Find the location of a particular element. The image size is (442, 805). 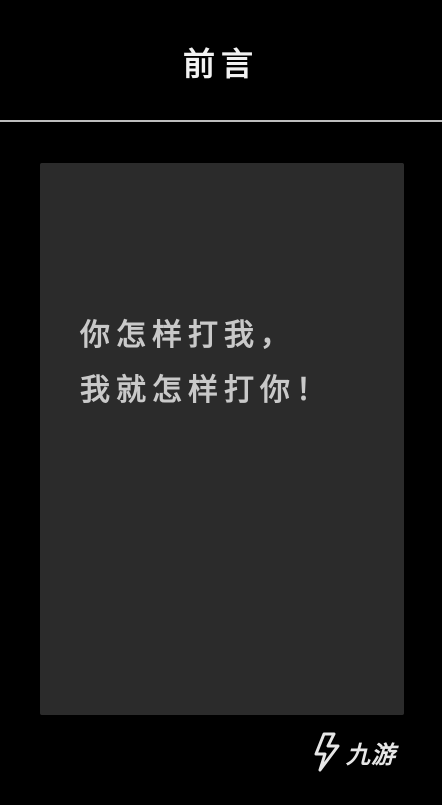

header-divider is located at coordinates (221, 121).